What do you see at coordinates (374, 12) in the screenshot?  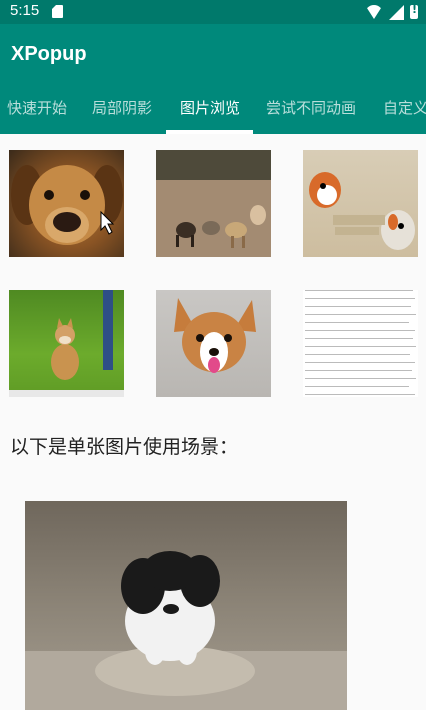 I see `wifi-icon` at bounding box center [374, 12].